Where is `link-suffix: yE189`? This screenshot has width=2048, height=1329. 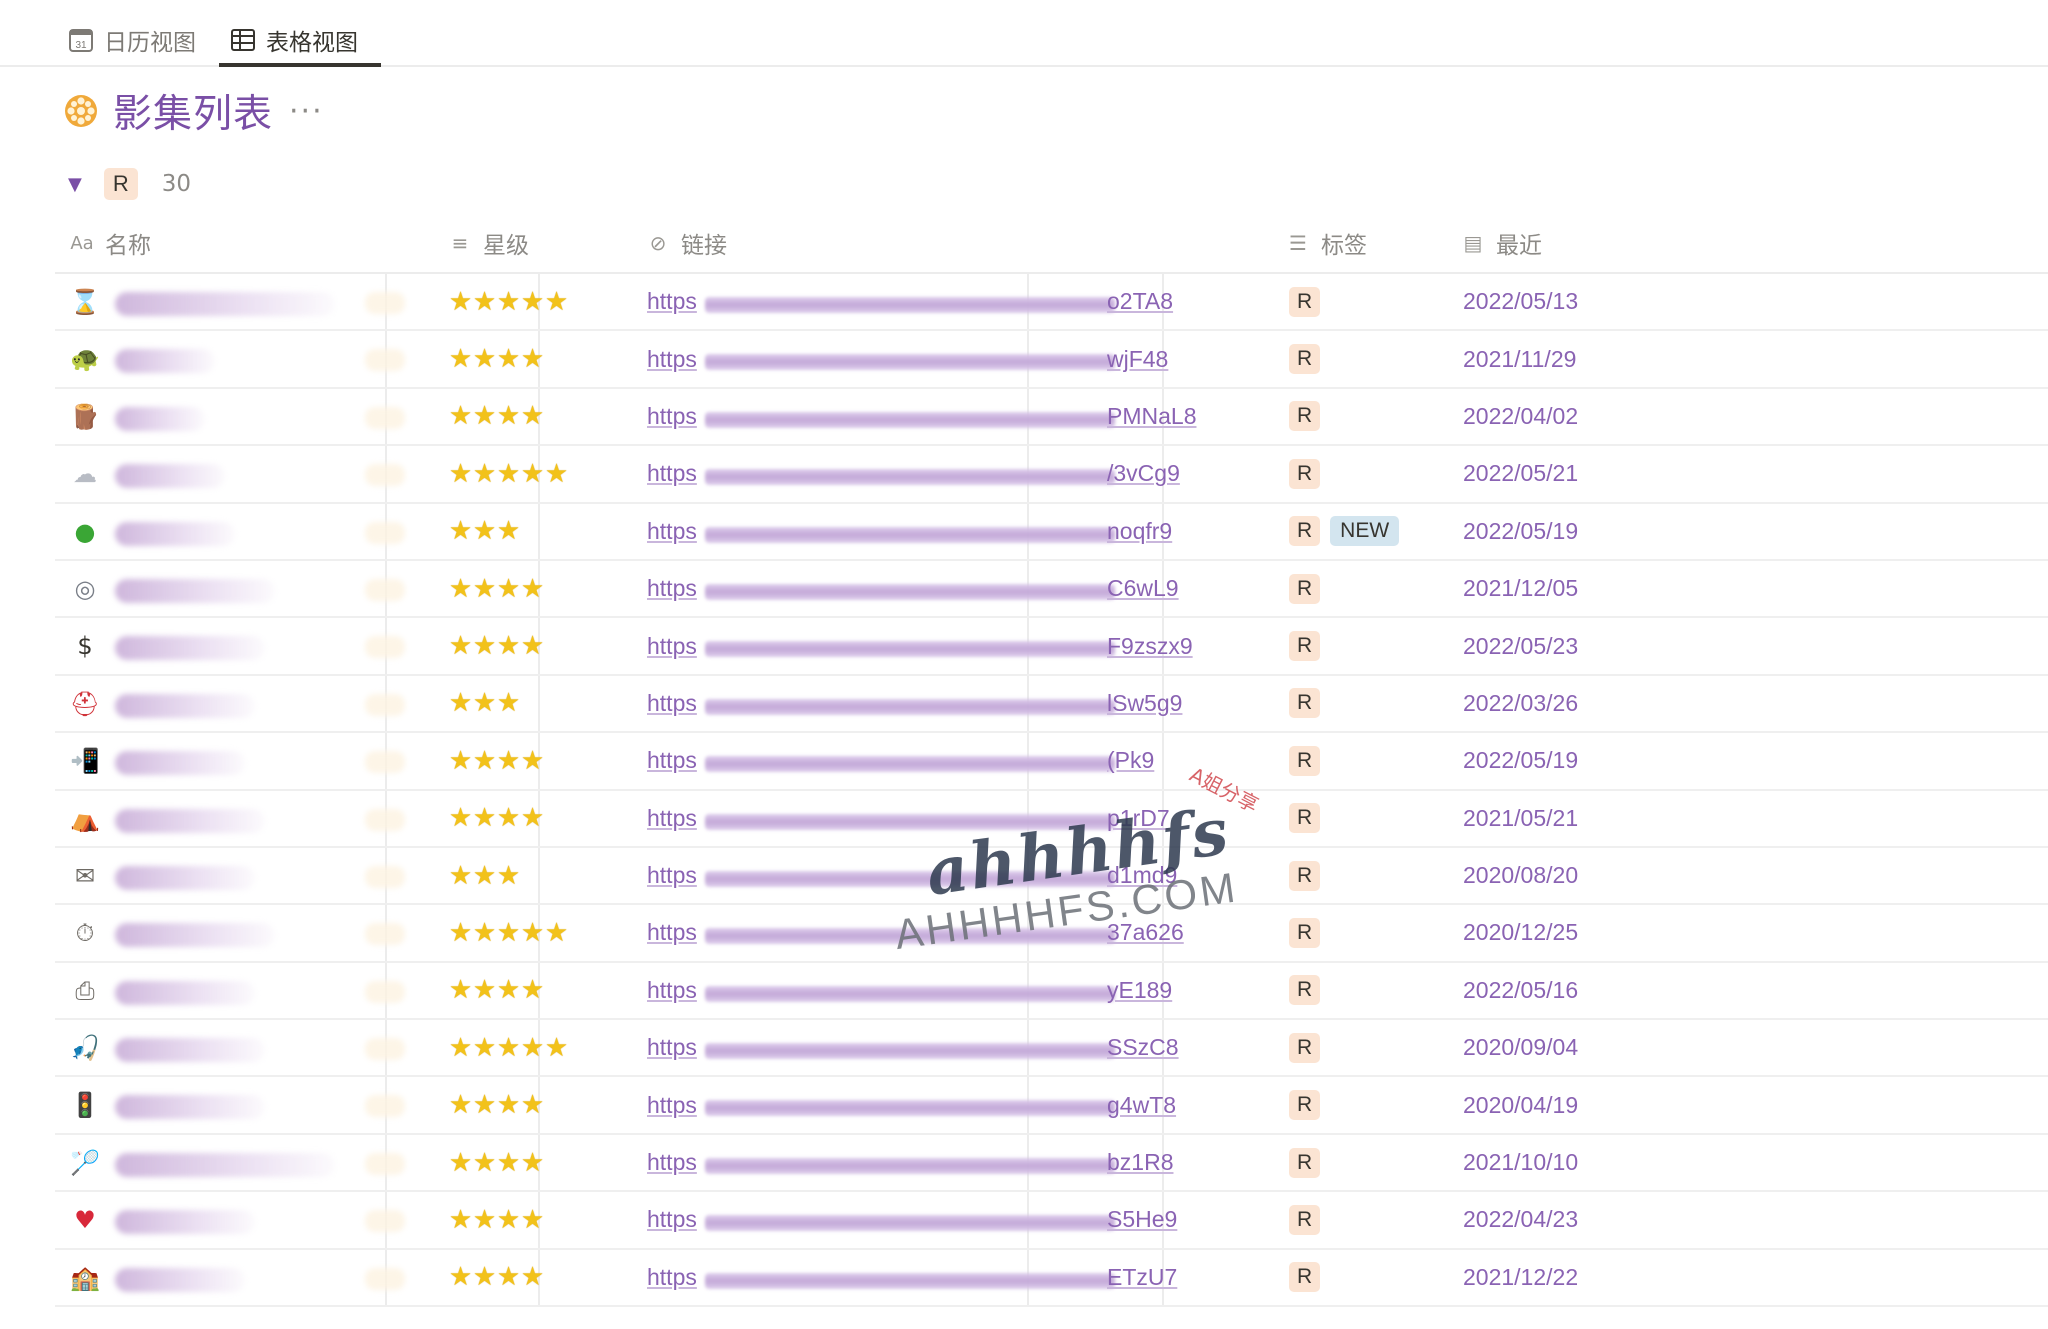 link-suffix: yE189 is located at coordinates (1139, 990).